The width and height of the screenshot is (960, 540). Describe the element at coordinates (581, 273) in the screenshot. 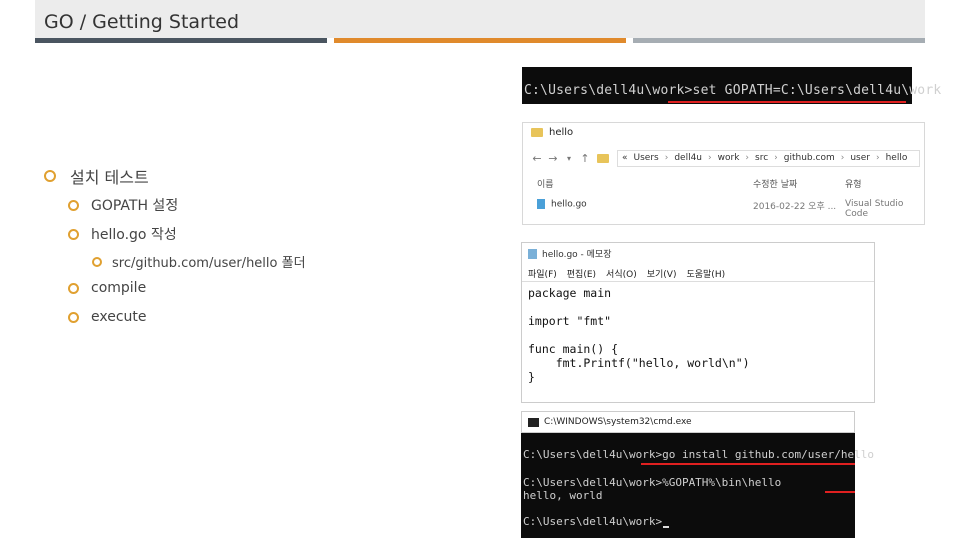

I see `menu-edit: 편집(E)` at that location.